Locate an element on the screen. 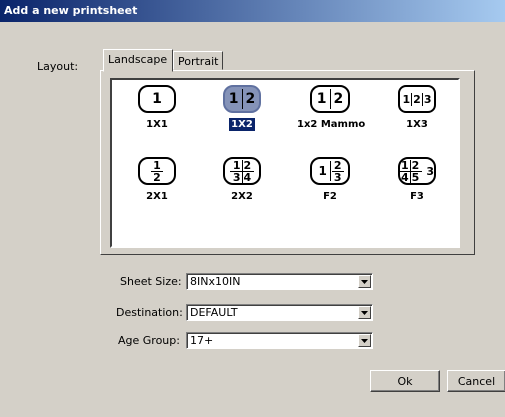  layout-1x3-icon: 123 is located at coordinates (417, 99).